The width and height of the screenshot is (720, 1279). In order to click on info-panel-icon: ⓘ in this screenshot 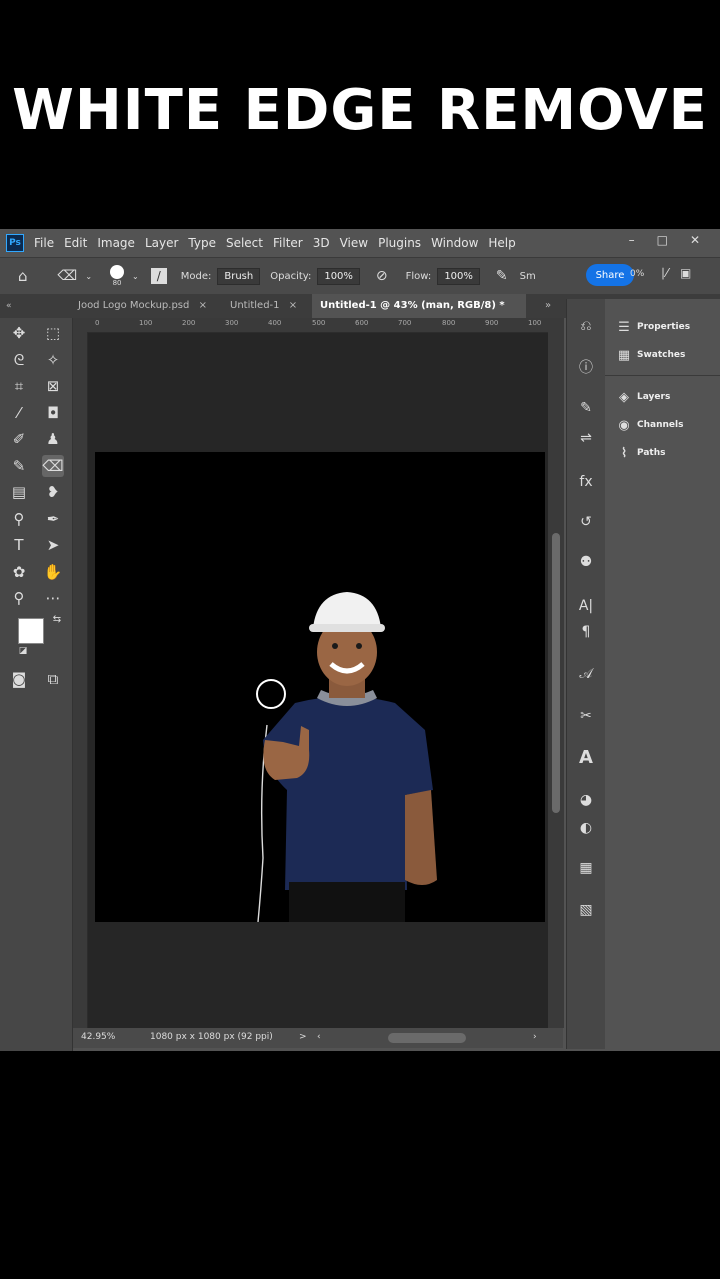, I will do `click(586, 368)`.